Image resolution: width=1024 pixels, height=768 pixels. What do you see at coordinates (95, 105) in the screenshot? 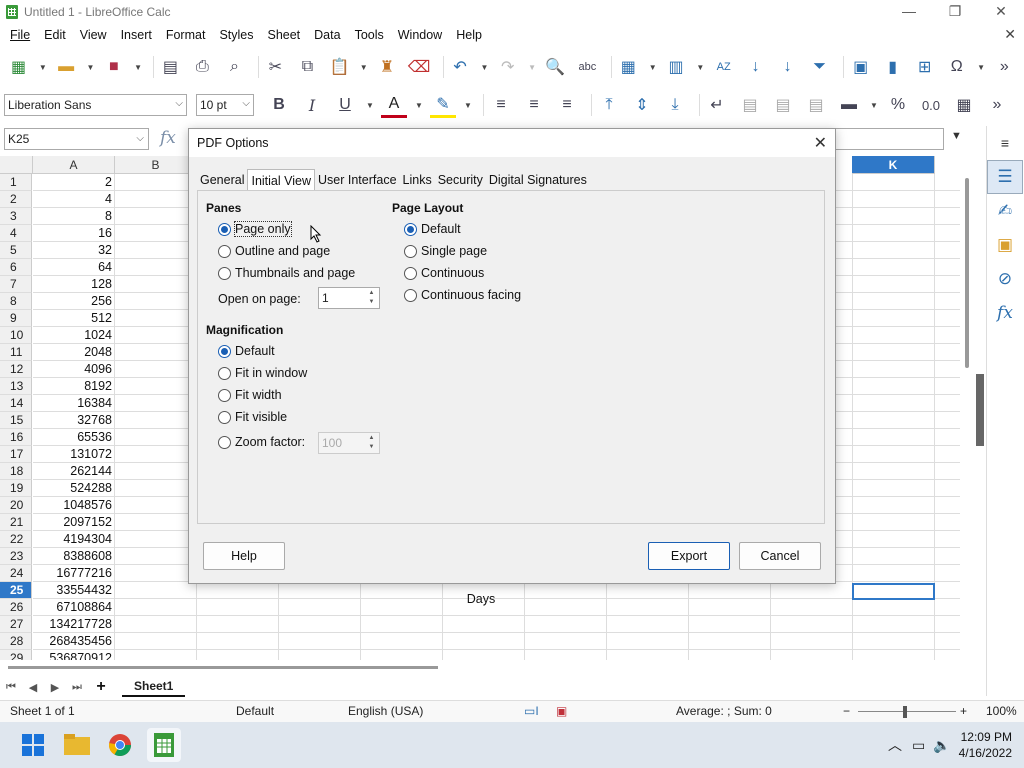
I see `font-name-combo: Liberation Sans ⌵` at bounding box center [95, 105].